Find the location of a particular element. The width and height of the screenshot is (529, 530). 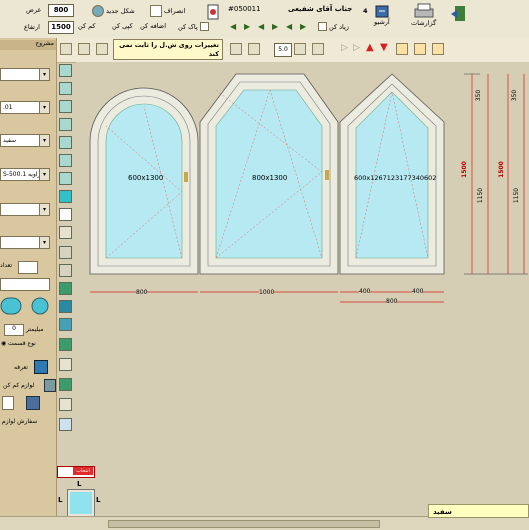

window-2-handle-icon is located at coordinates (327, 175).